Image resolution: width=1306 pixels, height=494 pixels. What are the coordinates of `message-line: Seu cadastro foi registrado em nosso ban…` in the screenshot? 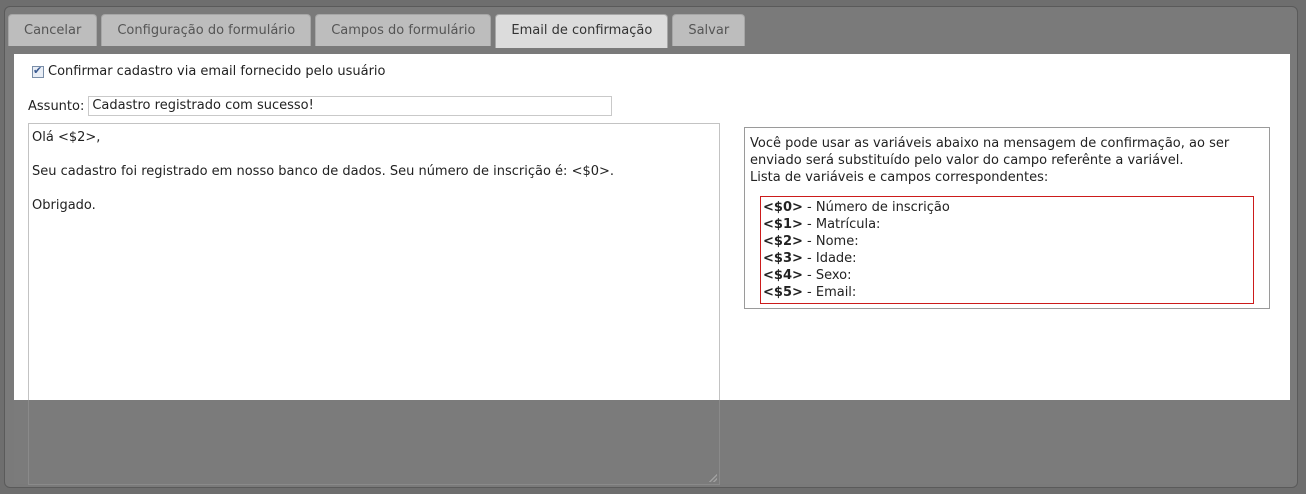 It's located at (323, 171).